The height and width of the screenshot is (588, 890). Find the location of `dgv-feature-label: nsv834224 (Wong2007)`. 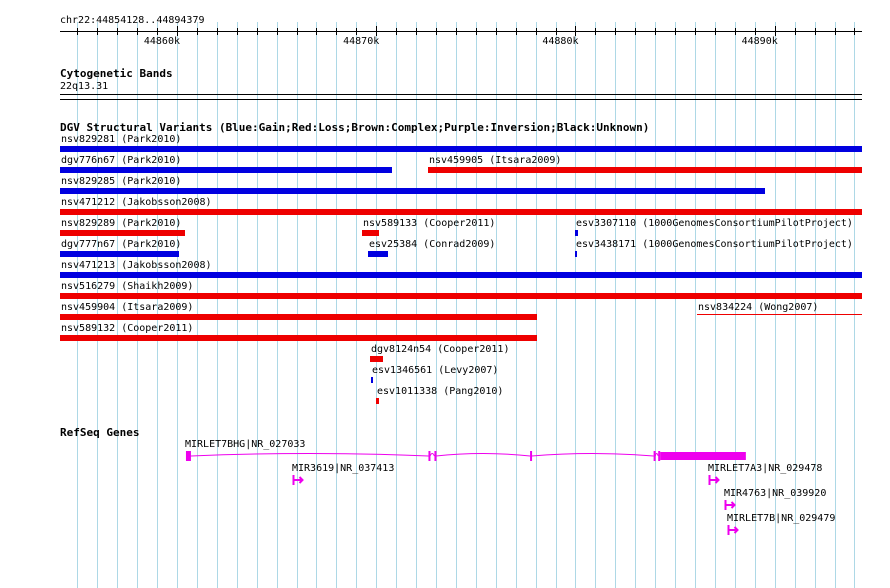

dgv-feature-label: nsv834224 (Wong2007) is located at coordinates (758, 307).